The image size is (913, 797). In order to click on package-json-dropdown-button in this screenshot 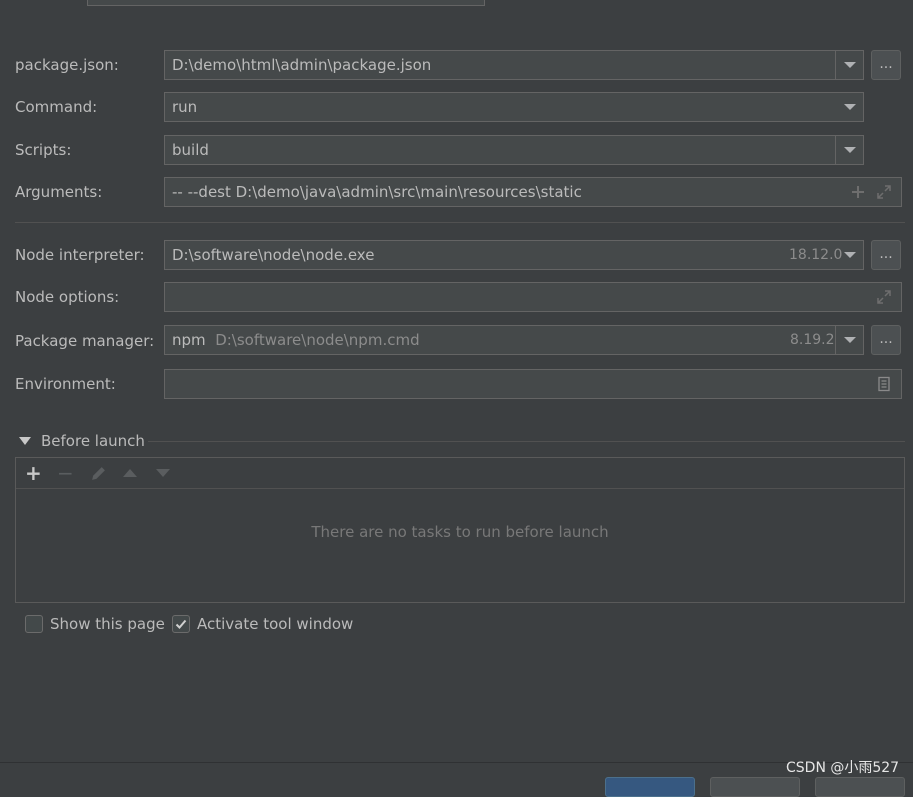, I will do `click(849, 65)`.